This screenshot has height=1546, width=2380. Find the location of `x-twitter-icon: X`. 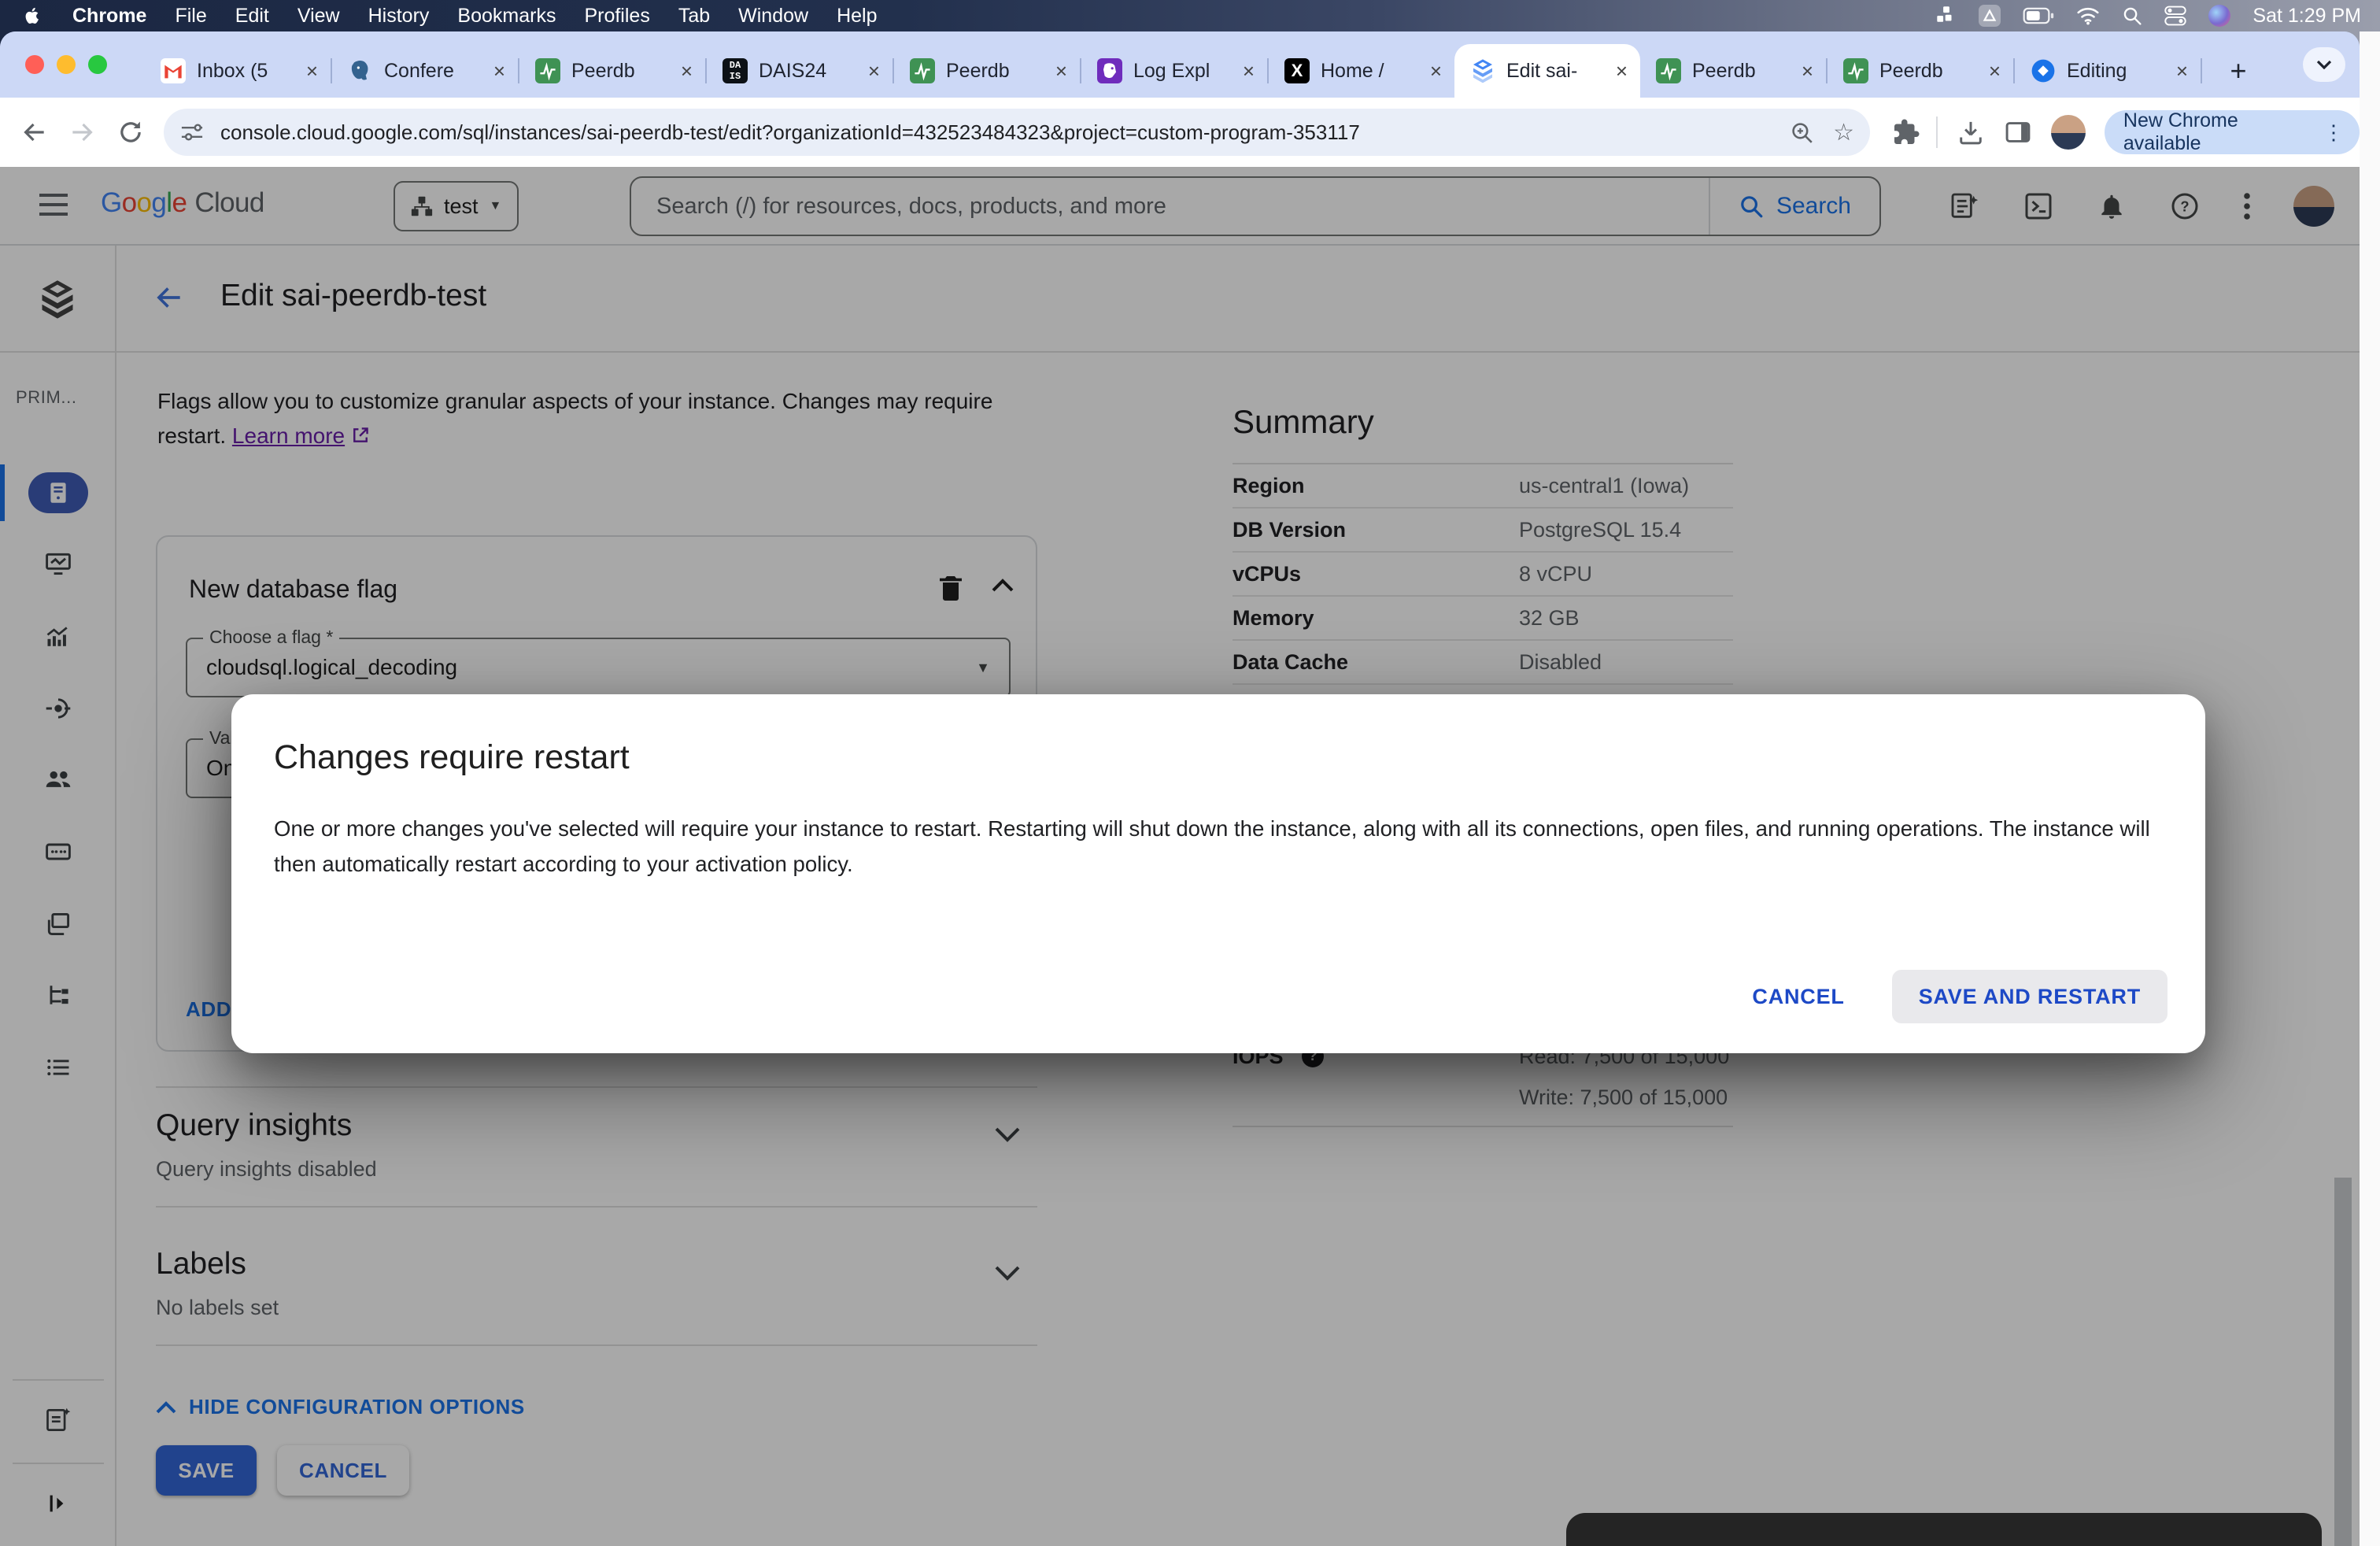

x-twitter-icon: X is located at coordinates (1297, 70).